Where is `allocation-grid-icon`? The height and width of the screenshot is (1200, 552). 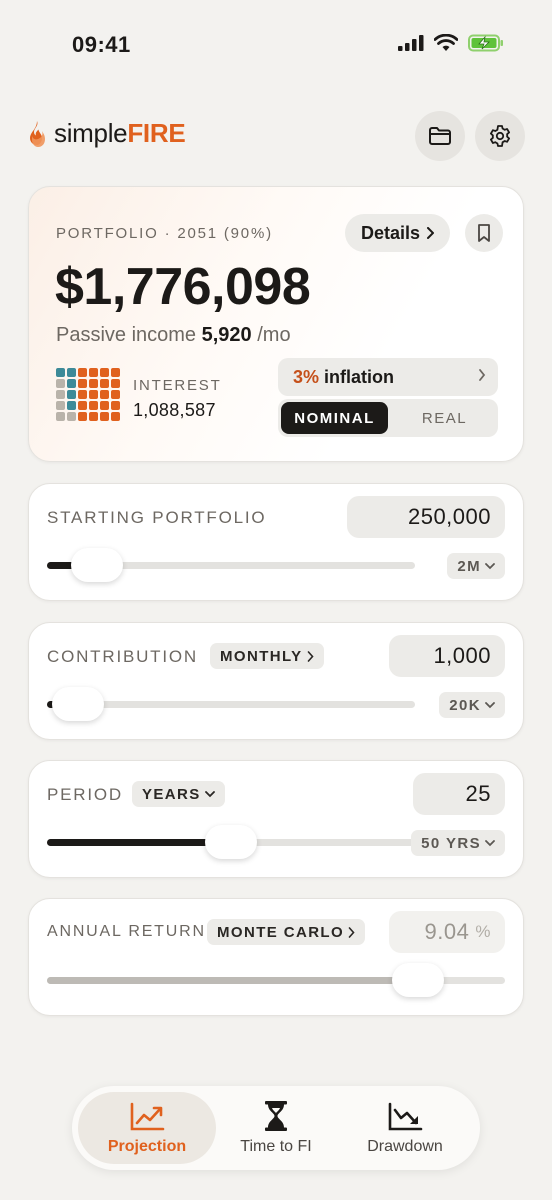
allocation-grid-icon is located at coordinates (88, 394).